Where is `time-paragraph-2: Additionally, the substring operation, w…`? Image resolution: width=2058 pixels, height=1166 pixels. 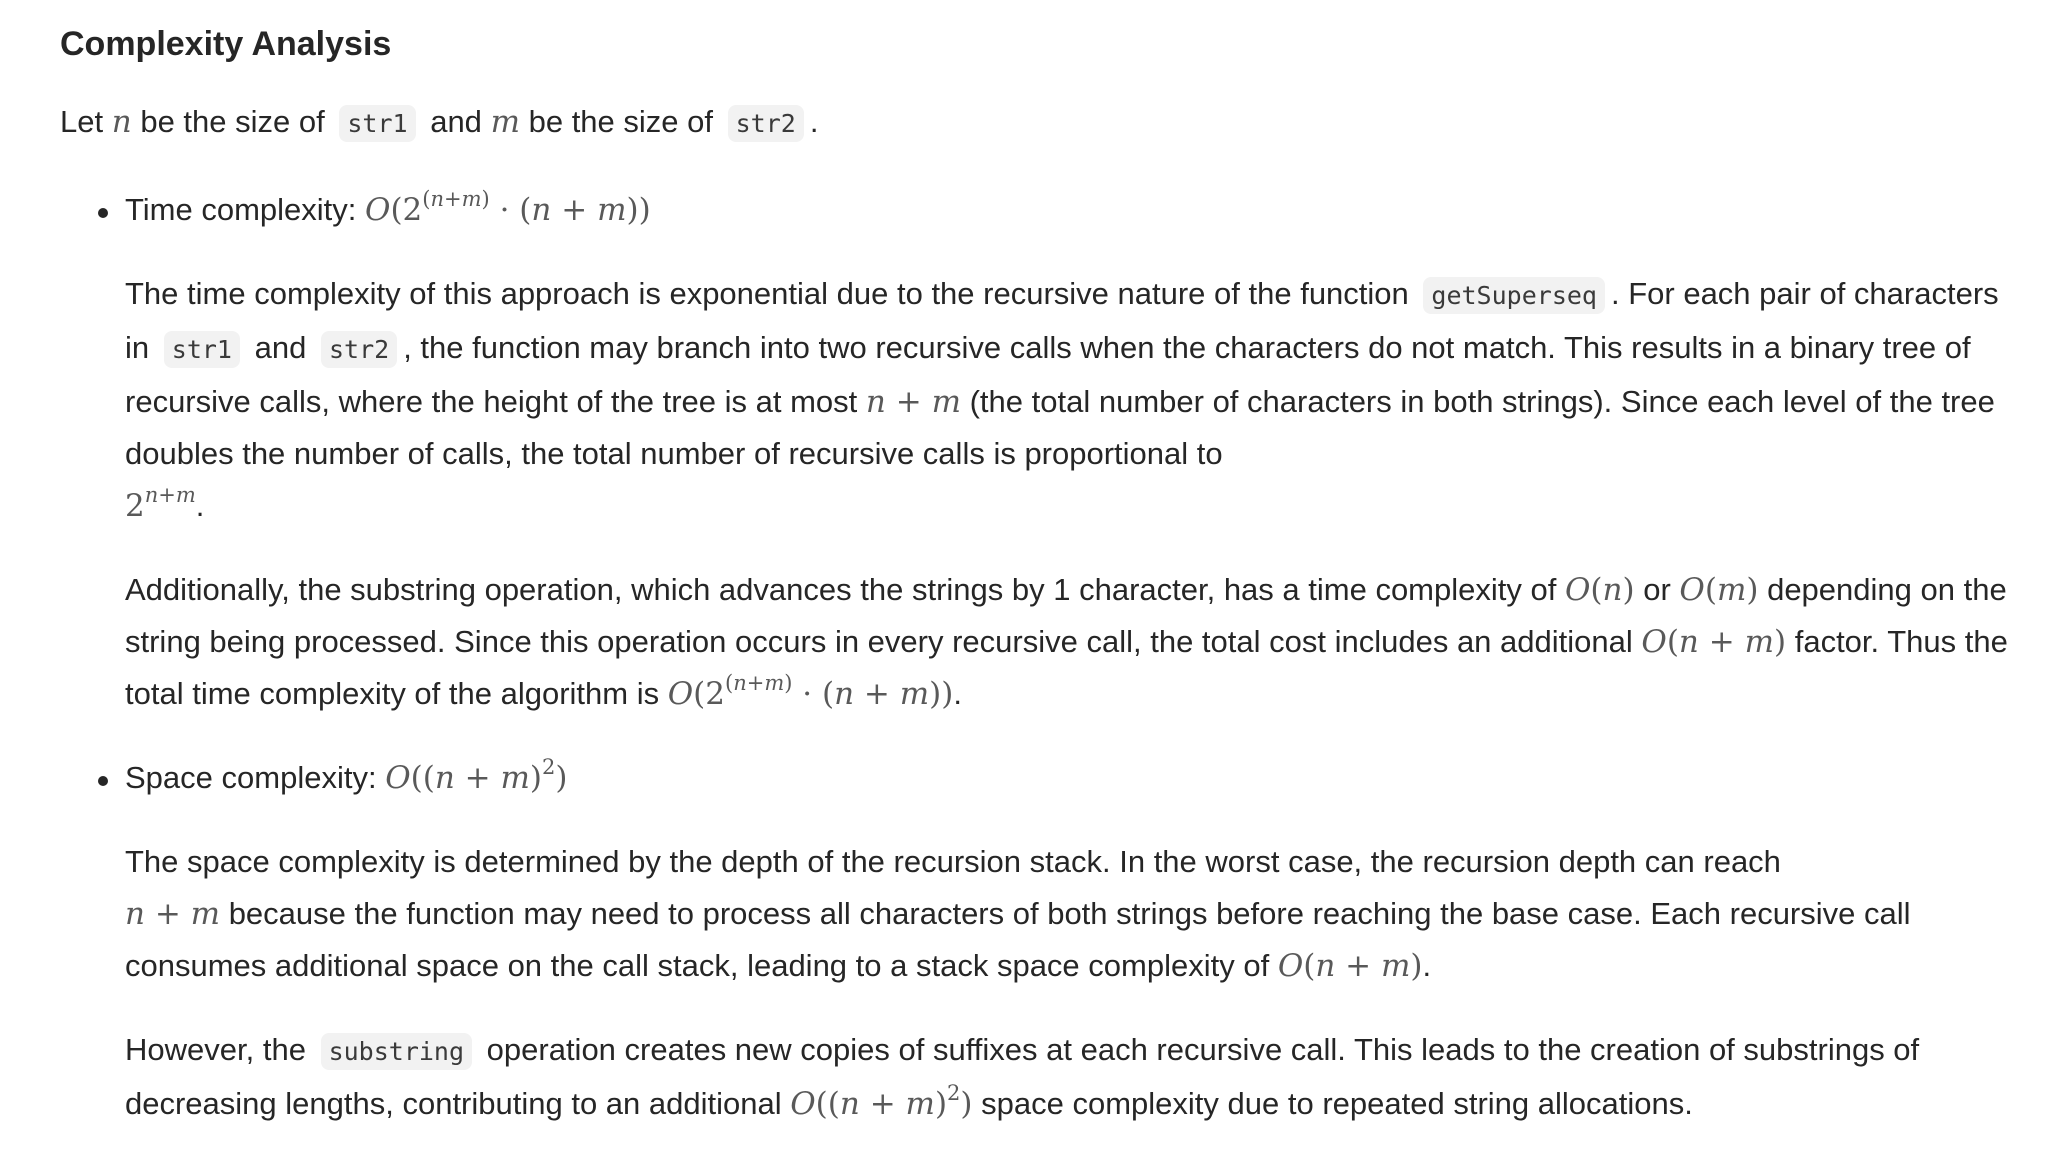
time-paragraph-2: Additionally, the substring operation, w… is located at coordinates (1066, 642).